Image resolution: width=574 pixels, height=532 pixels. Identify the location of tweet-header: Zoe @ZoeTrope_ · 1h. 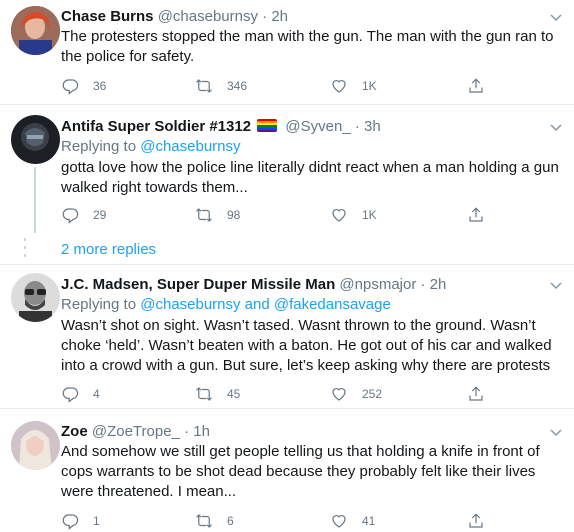
(135, 432).